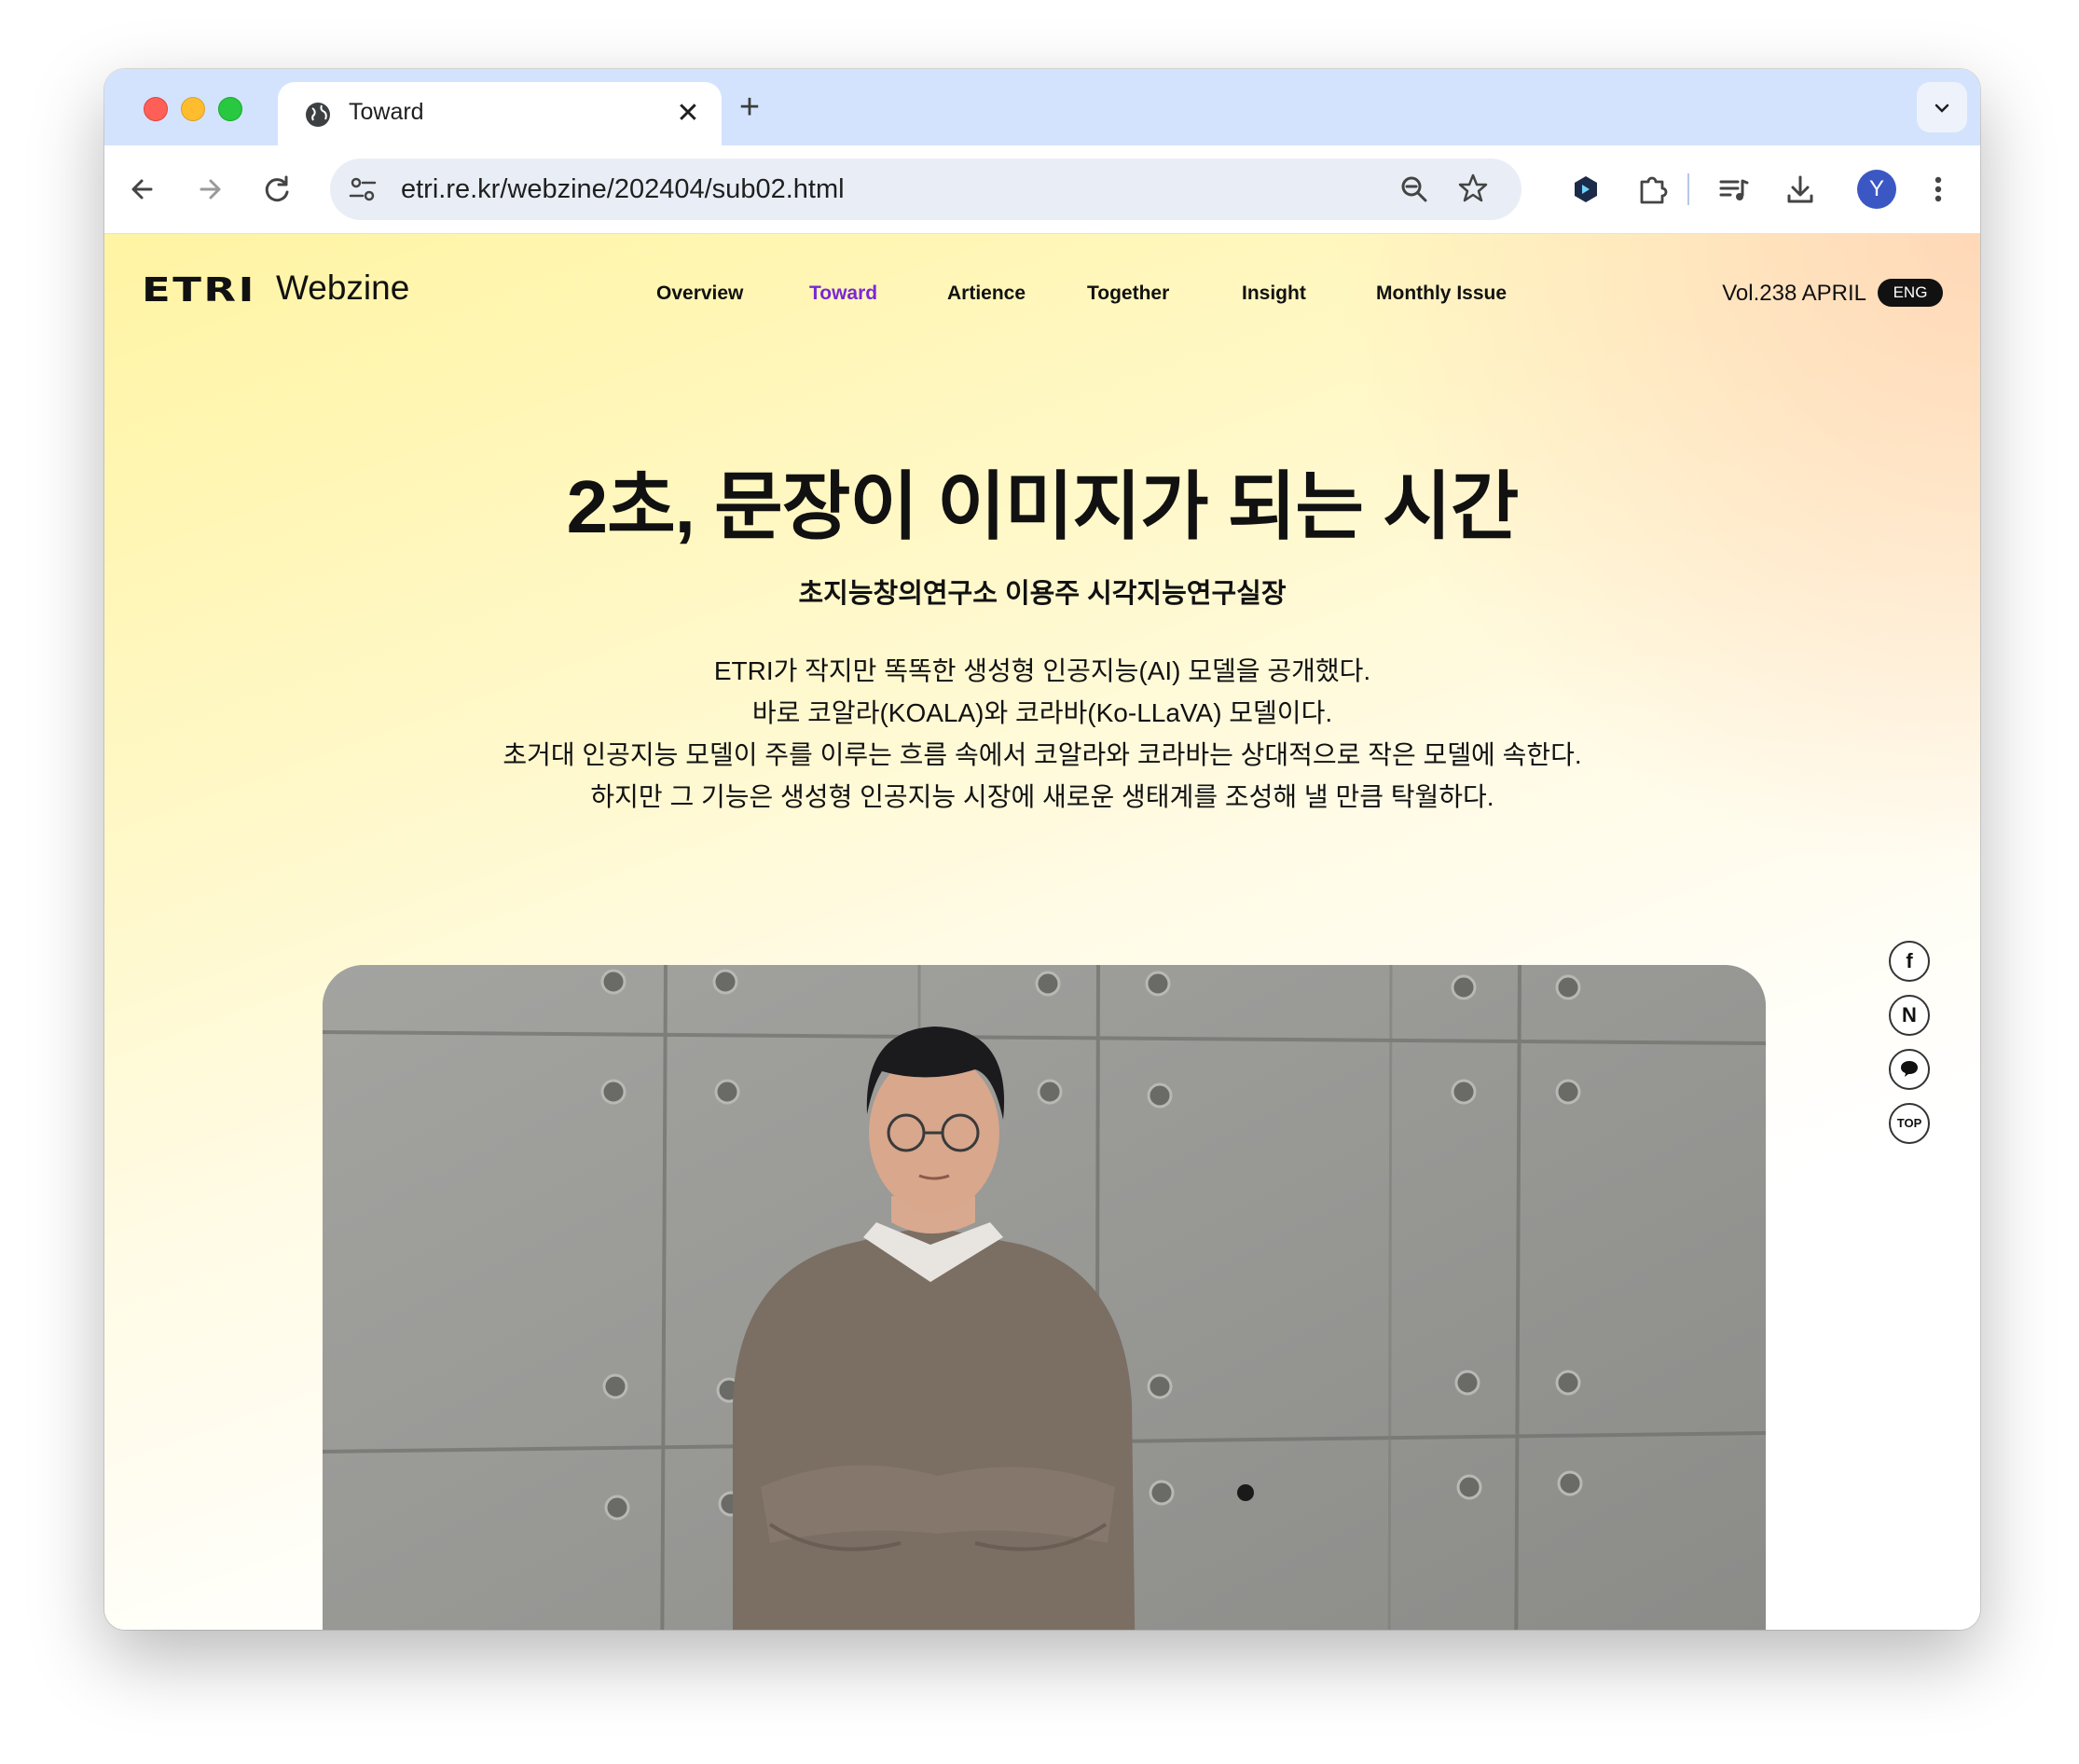  I want to click on toolbar-divider, so click(1688, 189).